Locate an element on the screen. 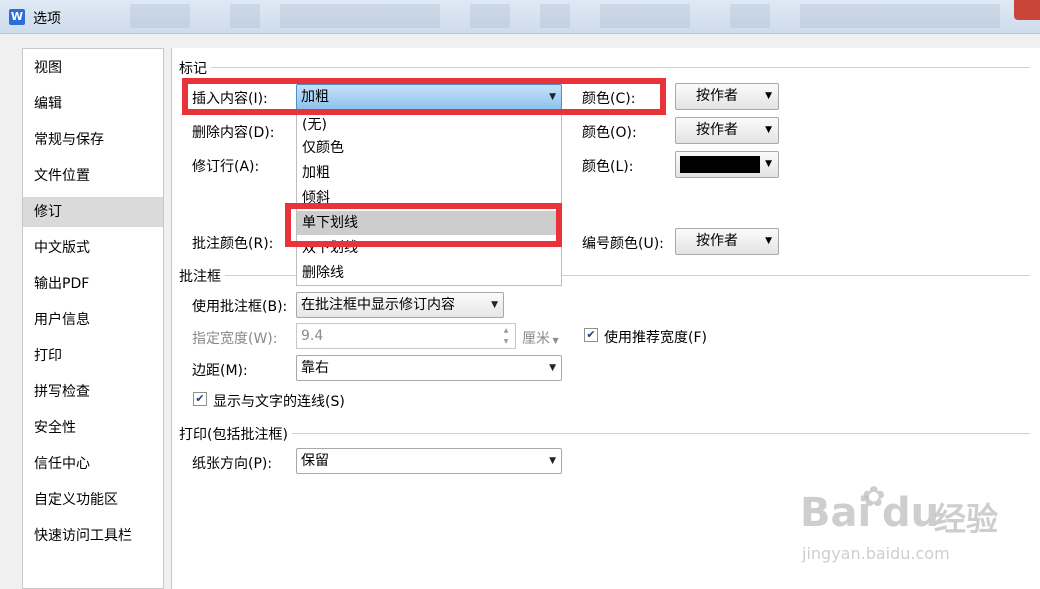 Image resolution: width=1040 pixels, height=589 pixels. color-l-label: 颜色(L): is located at coordinates (608, 167).